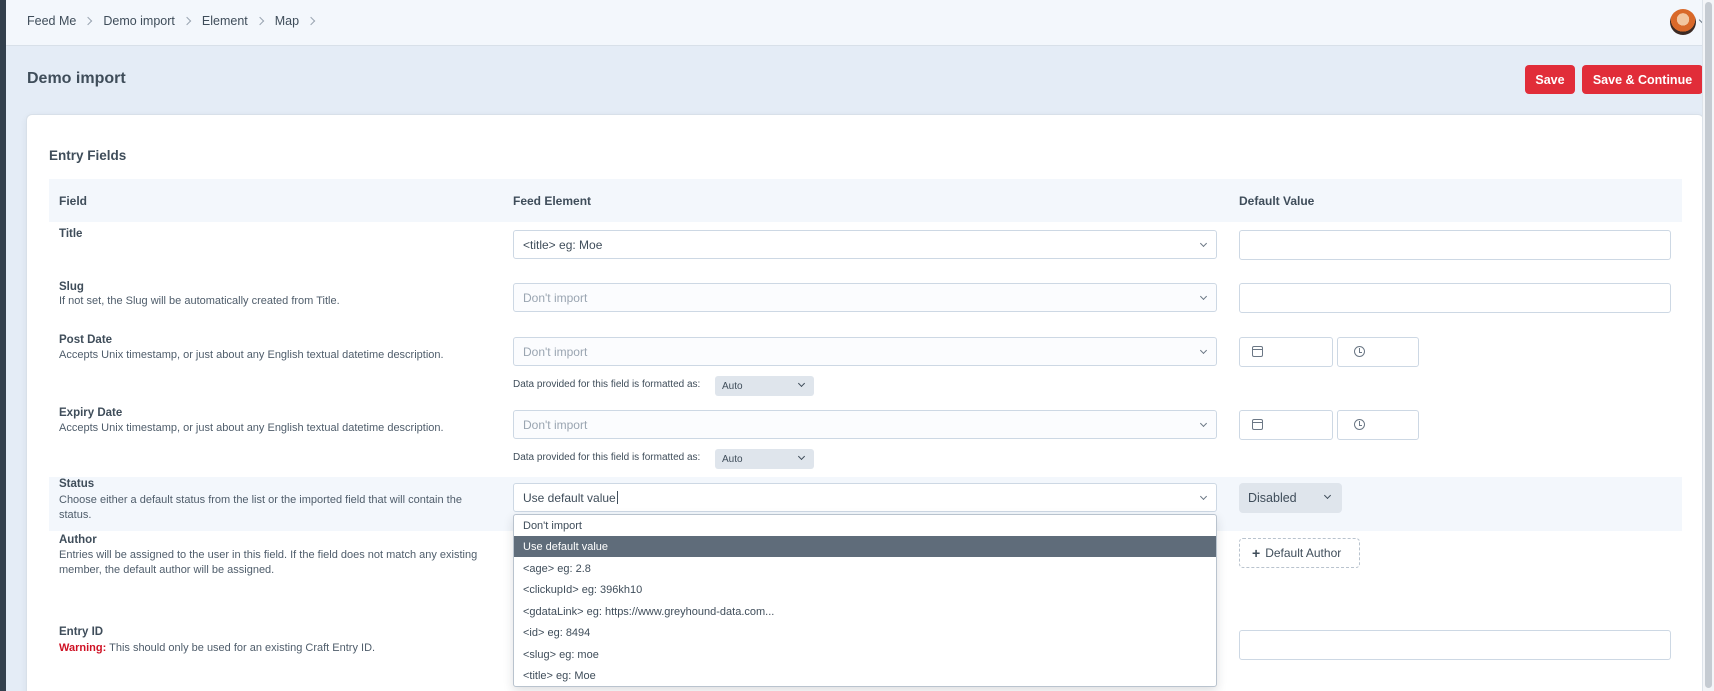 This screenshot has width=1714, height=691. What do you see at coordinates (3, 345) in the screenshot?
I see `left-edge` at bounding box center [3, 345].